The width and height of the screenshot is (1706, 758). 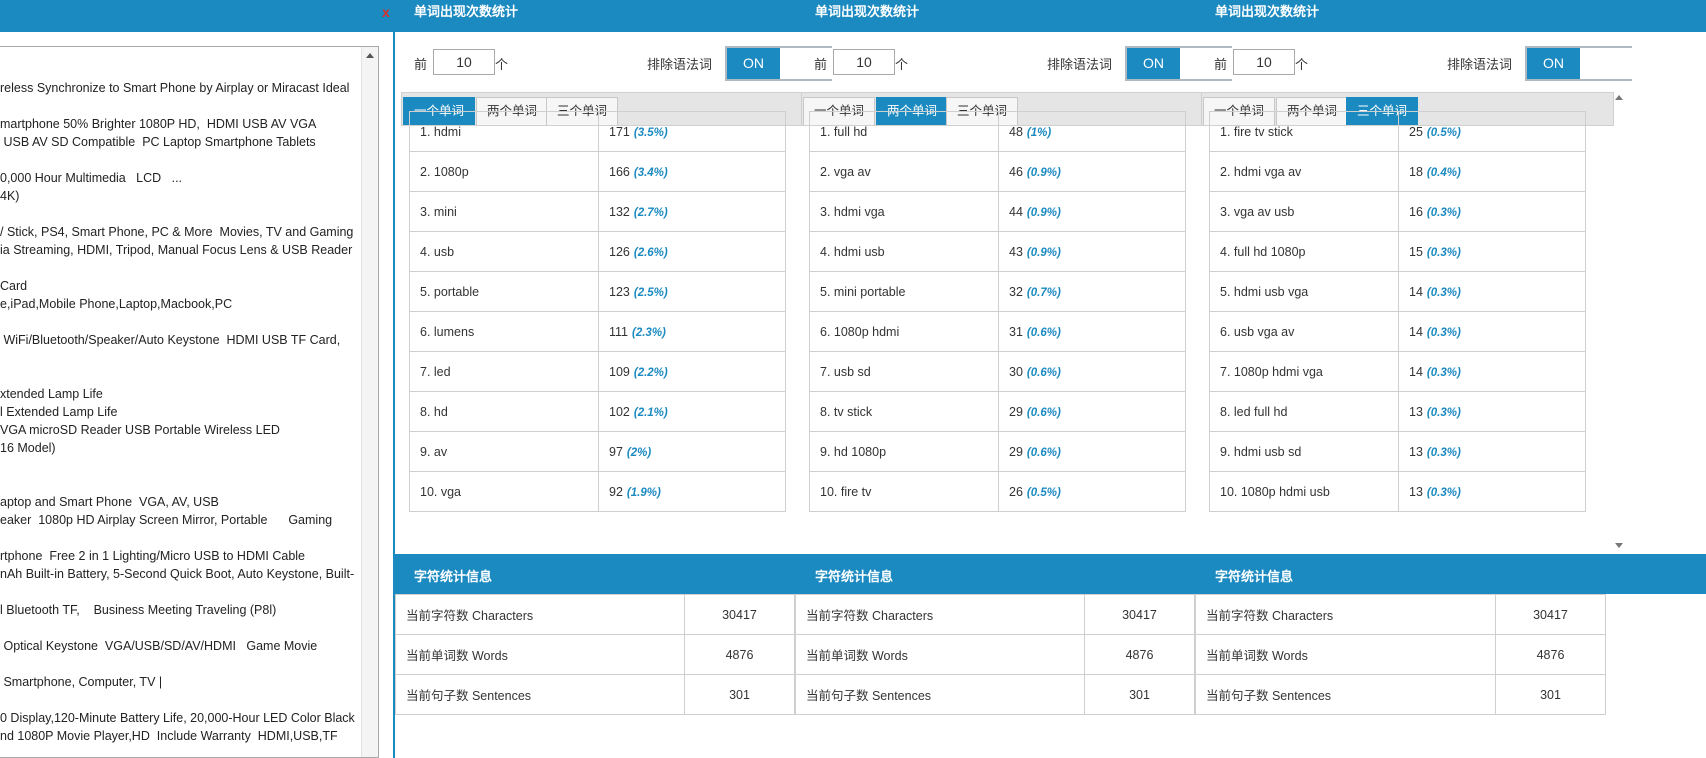 I want to click on percent-value: (2.5%), so click(x=650, y=292).